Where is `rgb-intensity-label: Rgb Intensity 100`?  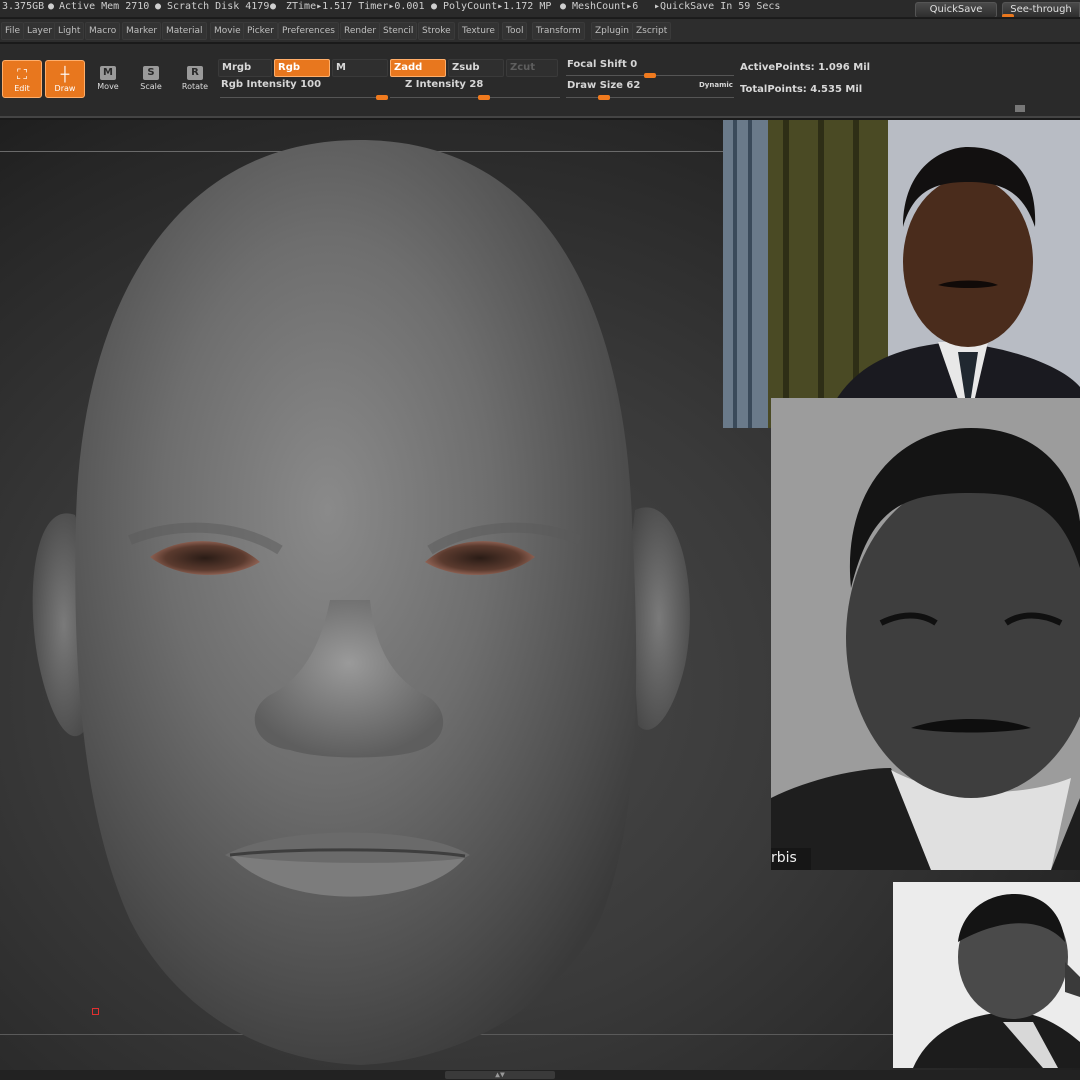 rgb-intensity-label: Rgb Intensity 100 is located at coordinates (271, 84).